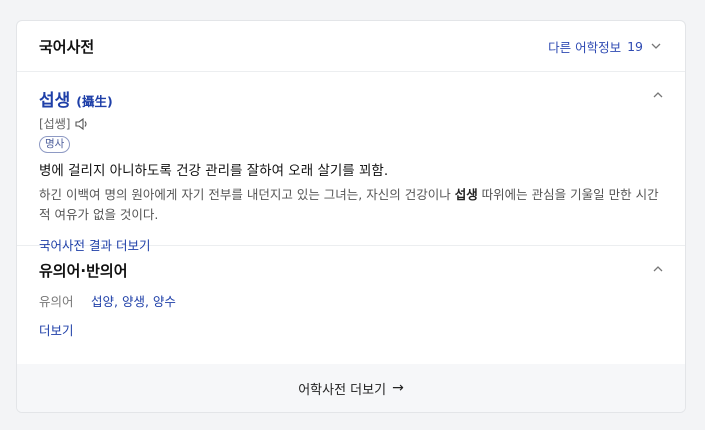  What do you see at coordinates (94, 101) in the screenshot?
I see `hanja: (攝生)` at bounding box center [94, 101].